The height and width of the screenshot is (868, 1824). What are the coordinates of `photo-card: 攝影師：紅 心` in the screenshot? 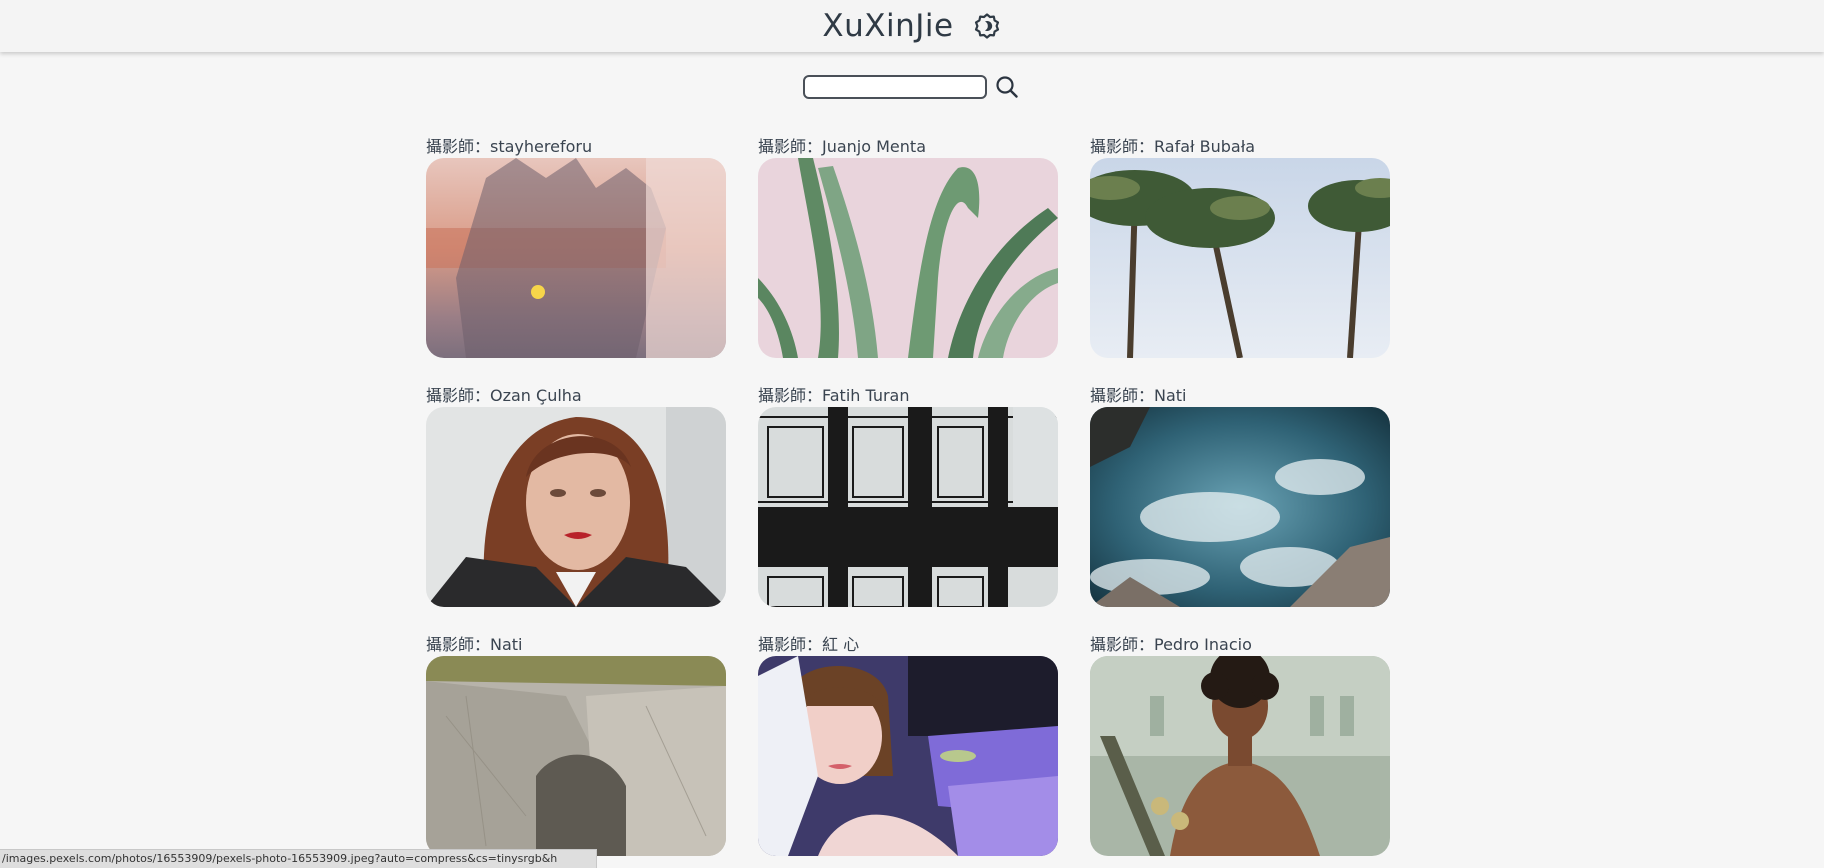 It's located at (908, 745).